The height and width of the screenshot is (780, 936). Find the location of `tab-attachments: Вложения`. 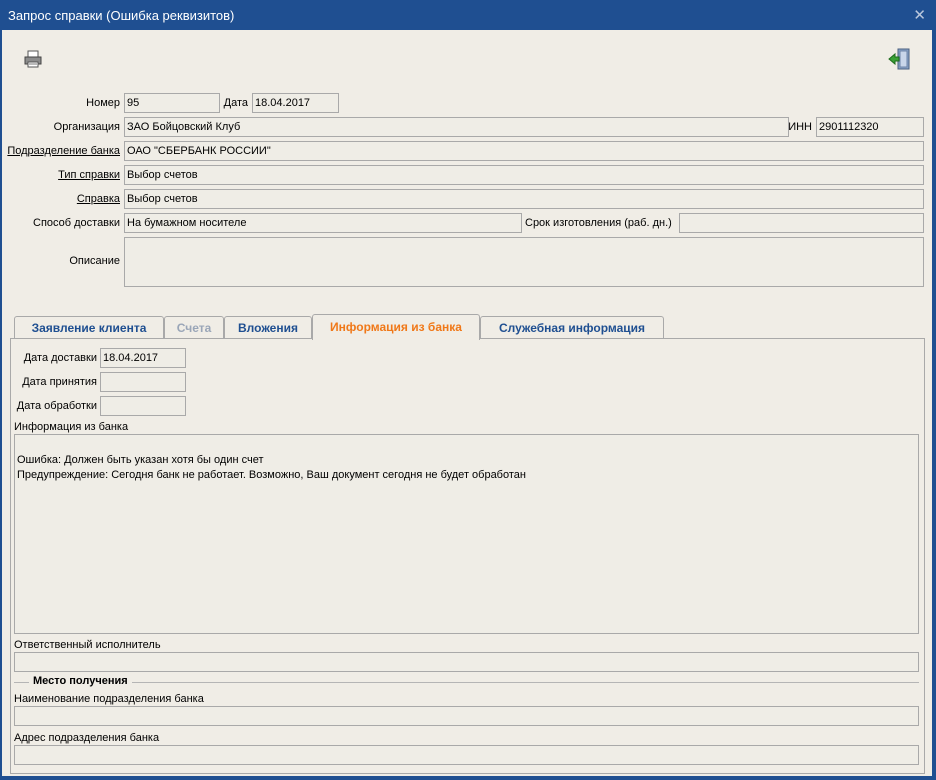

tab-attachments: Вложения is located at coordinates (268, 327).